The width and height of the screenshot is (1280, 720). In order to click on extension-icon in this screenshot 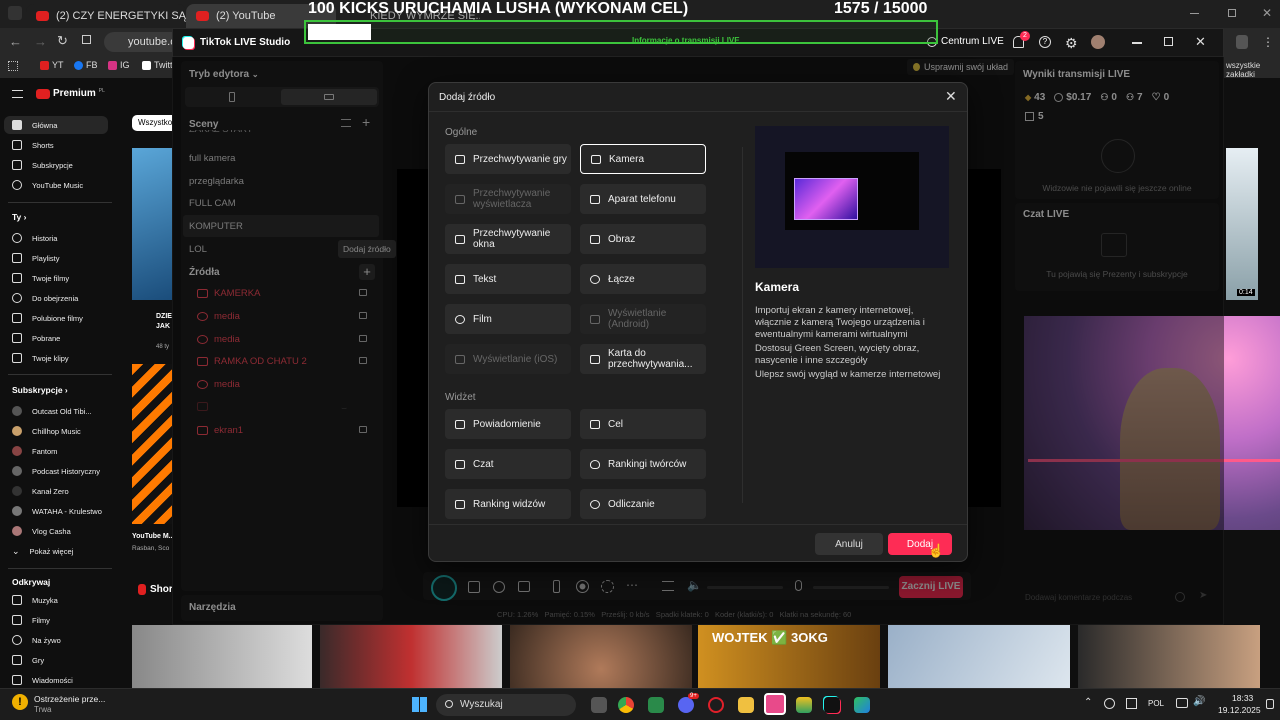, I will do `click(1242, 42)`.